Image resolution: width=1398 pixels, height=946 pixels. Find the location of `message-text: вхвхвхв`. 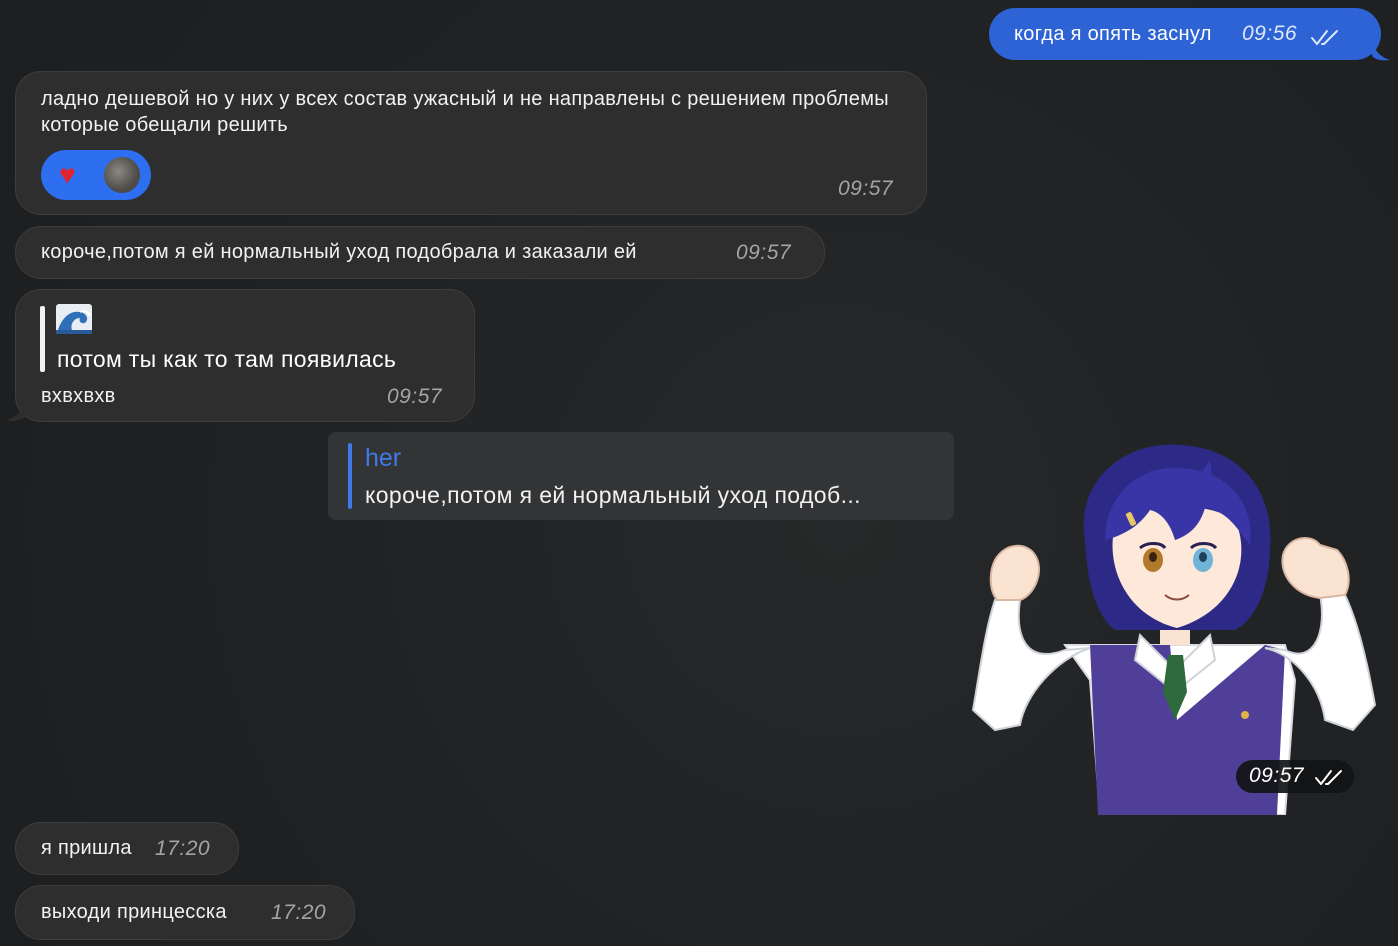

message-text: вхвхвхв is located at coordinates (78, 396).